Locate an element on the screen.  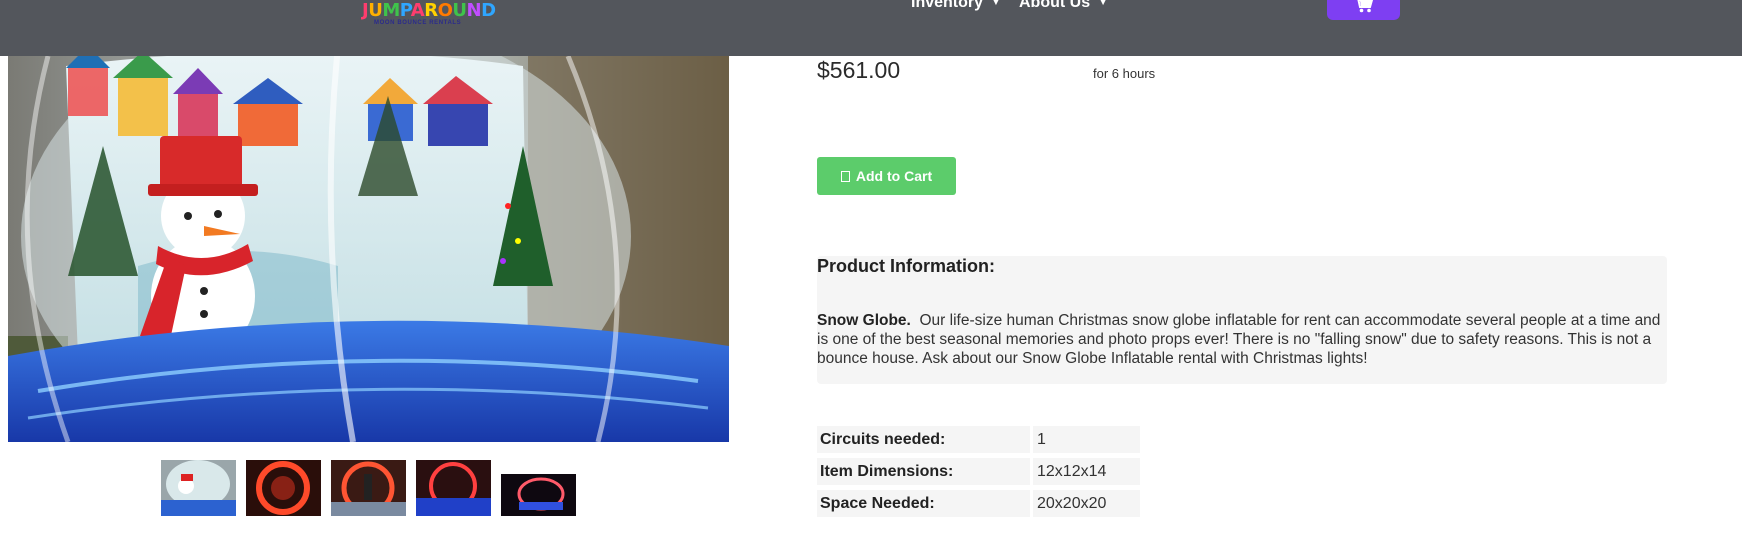
jump-around-logo: JUMPAROUND MOON BOUNCE RENTALS is located at coordinates (429, 15).